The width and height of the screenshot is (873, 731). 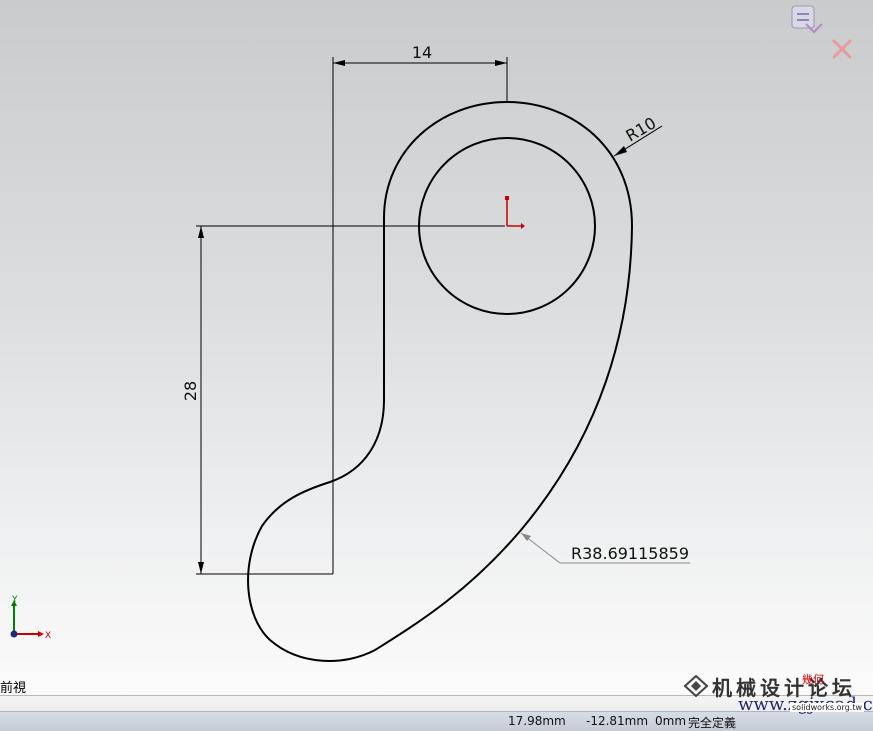 I want to click on dimension-radius-small-value: R10, so click(x=641, y=129).